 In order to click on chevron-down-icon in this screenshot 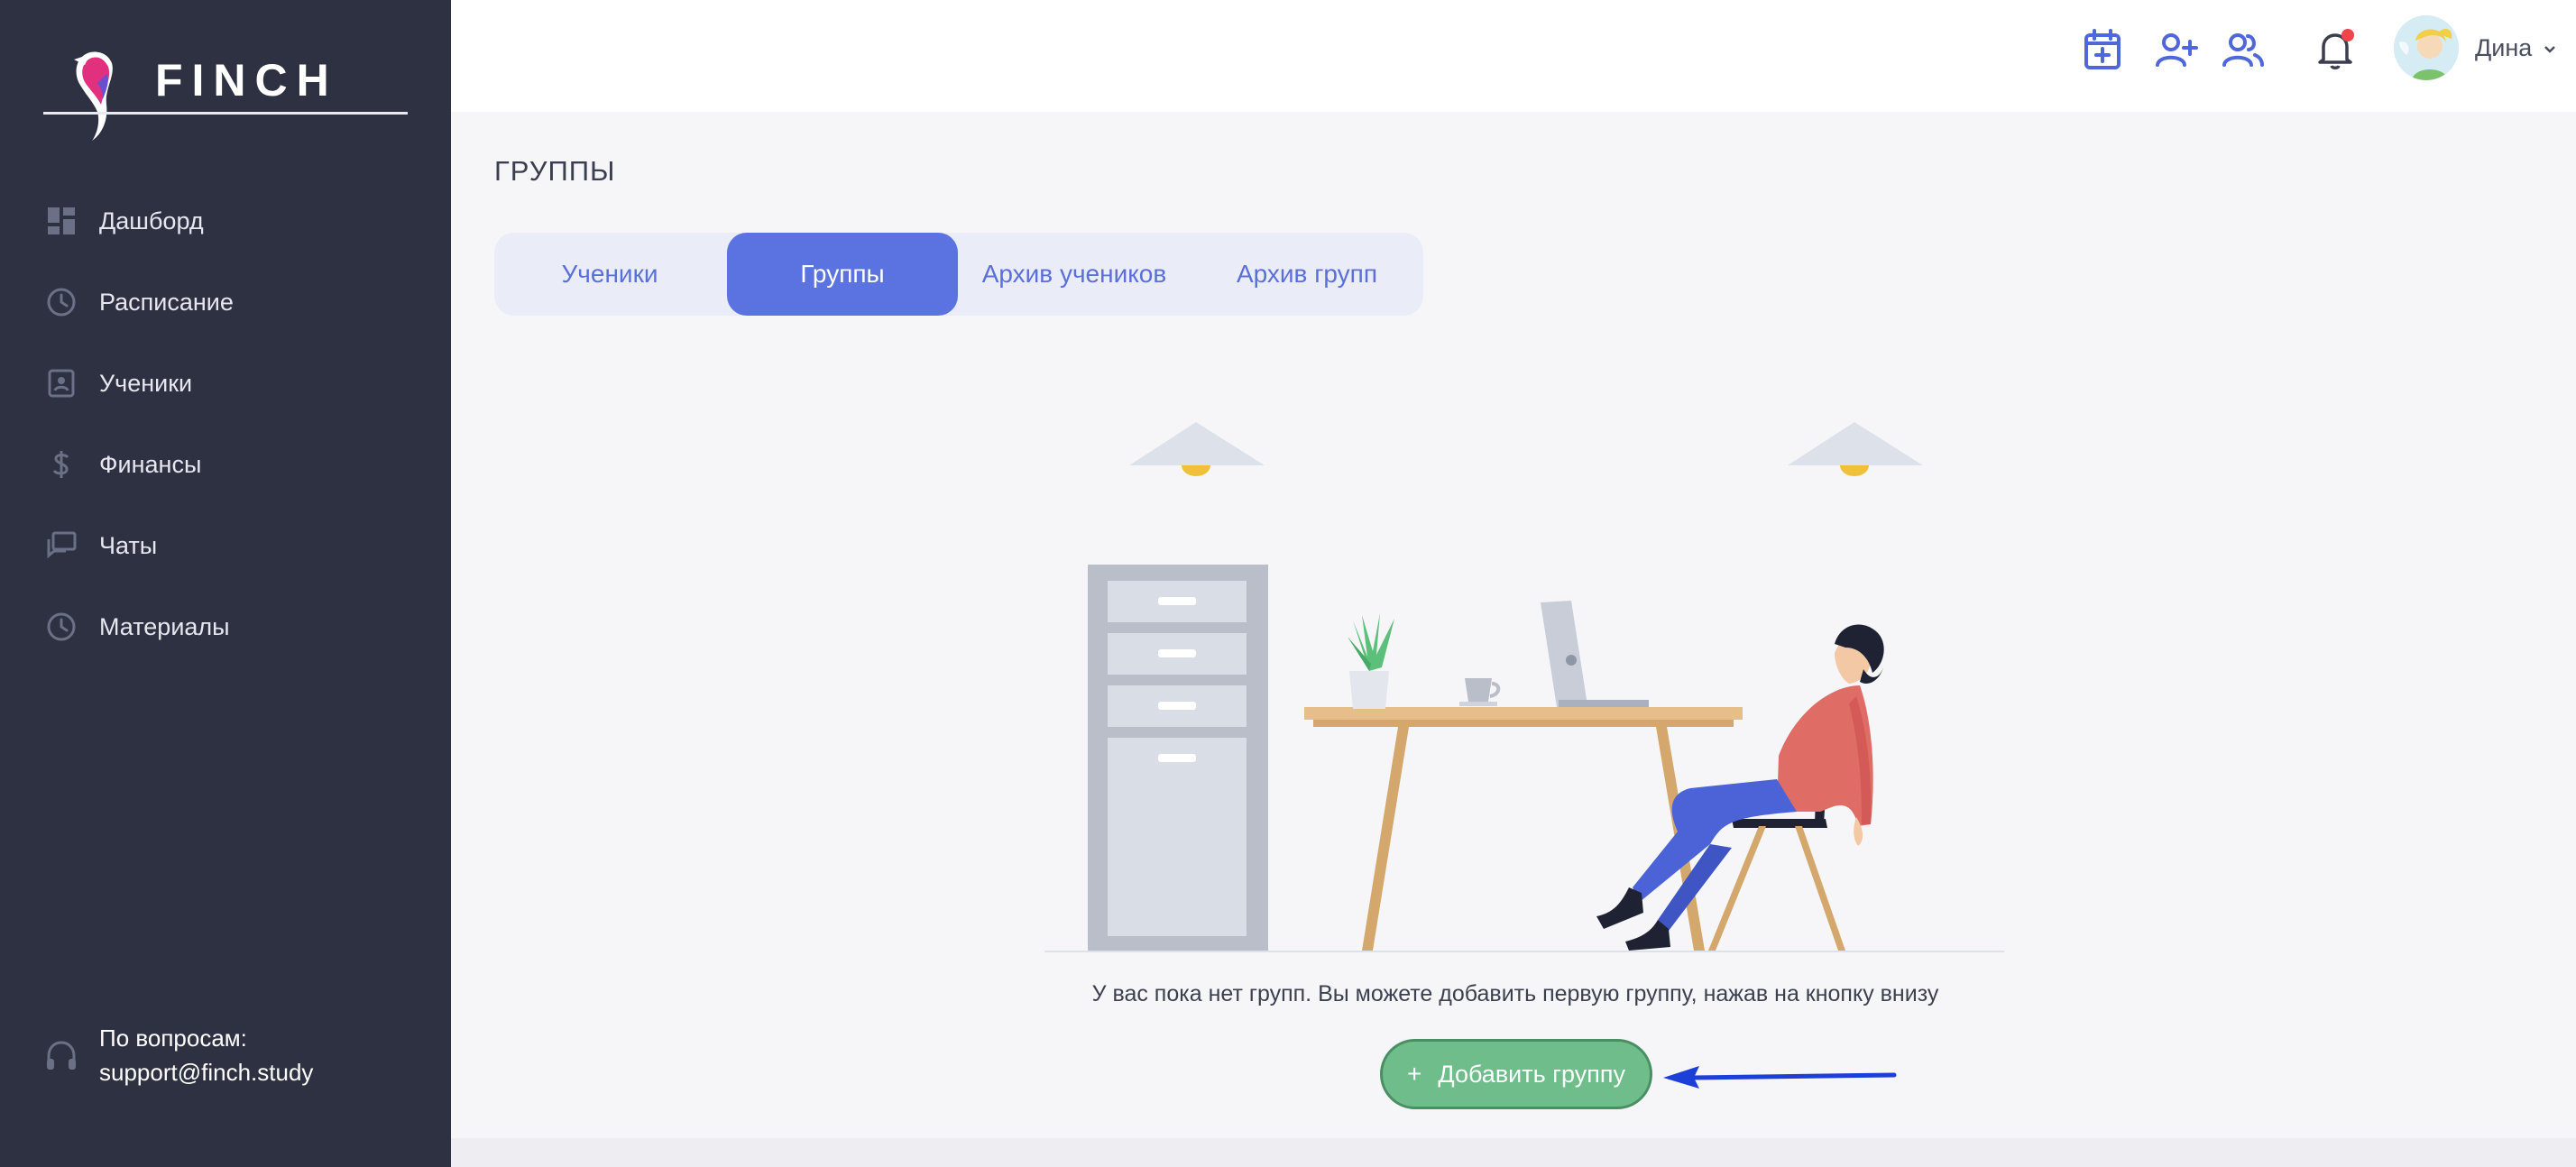, I will do `click(2549, 49)`.